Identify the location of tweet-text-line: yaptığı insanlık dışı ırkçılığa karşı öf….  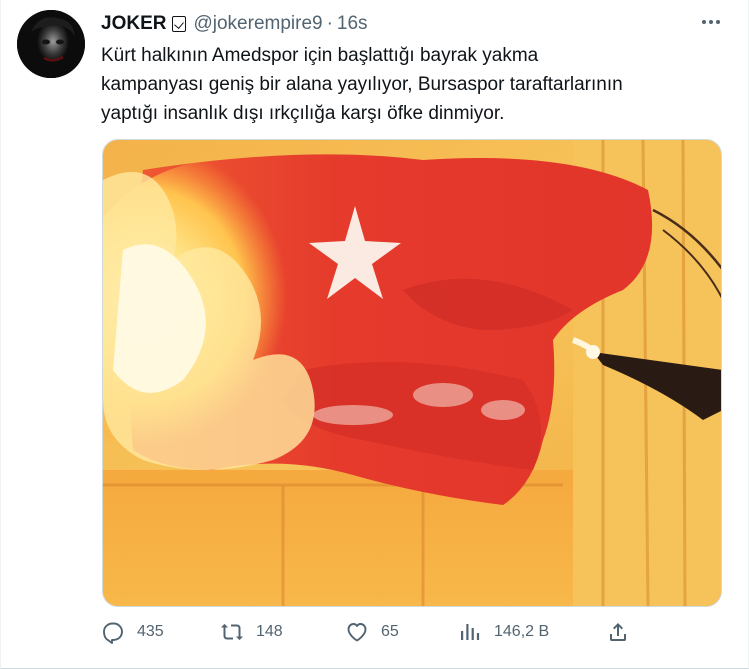
(303, 113).